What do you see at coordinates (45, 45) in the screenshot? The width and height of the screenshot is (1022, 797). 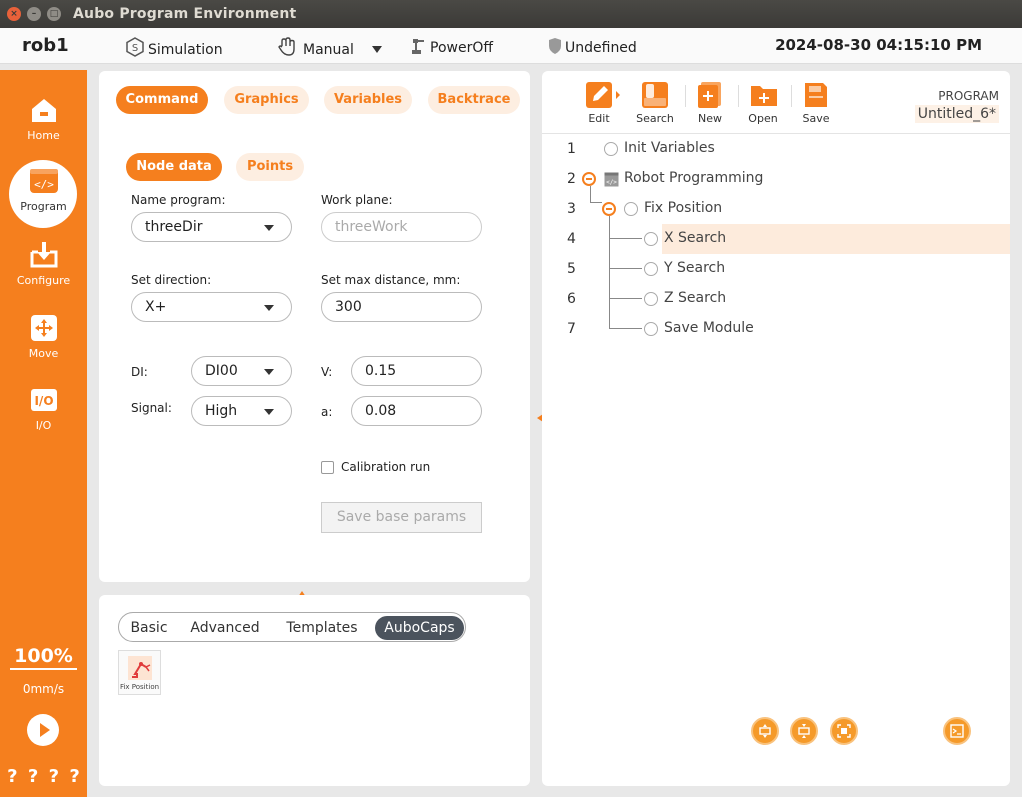 I see `robot-name: rob1` at bounding box center [45, 45].